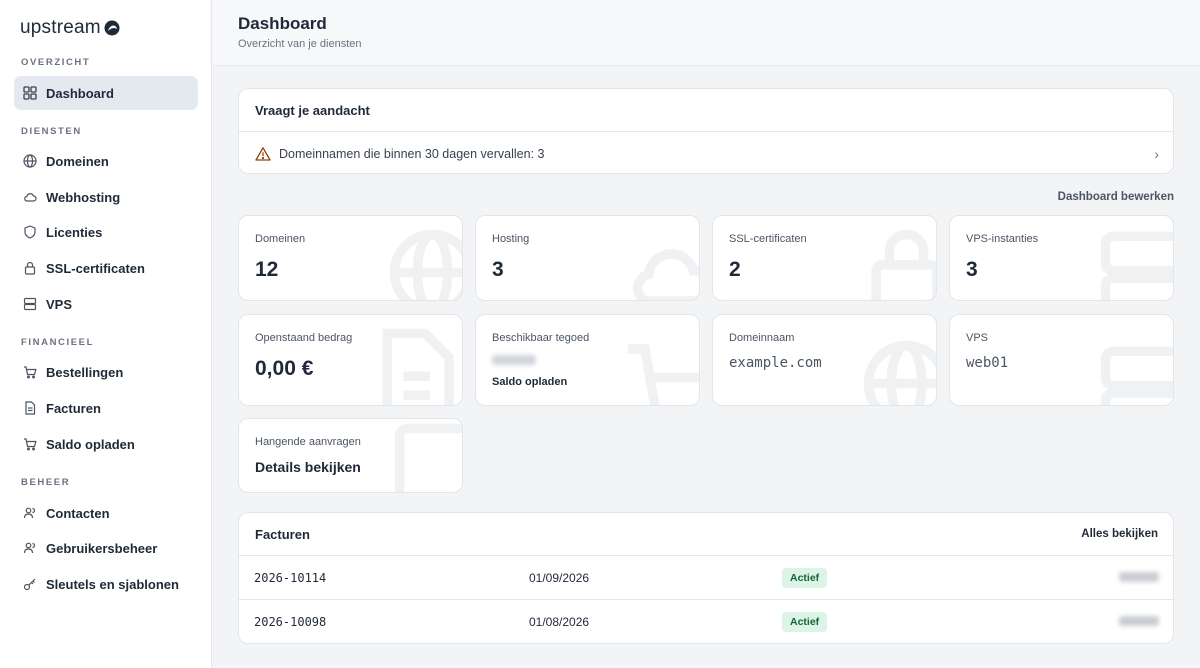 The width and height of the screenshot is (1200, 668). I want to click on sidebar-item-domeinen: Domeinen, so click(106, 161).